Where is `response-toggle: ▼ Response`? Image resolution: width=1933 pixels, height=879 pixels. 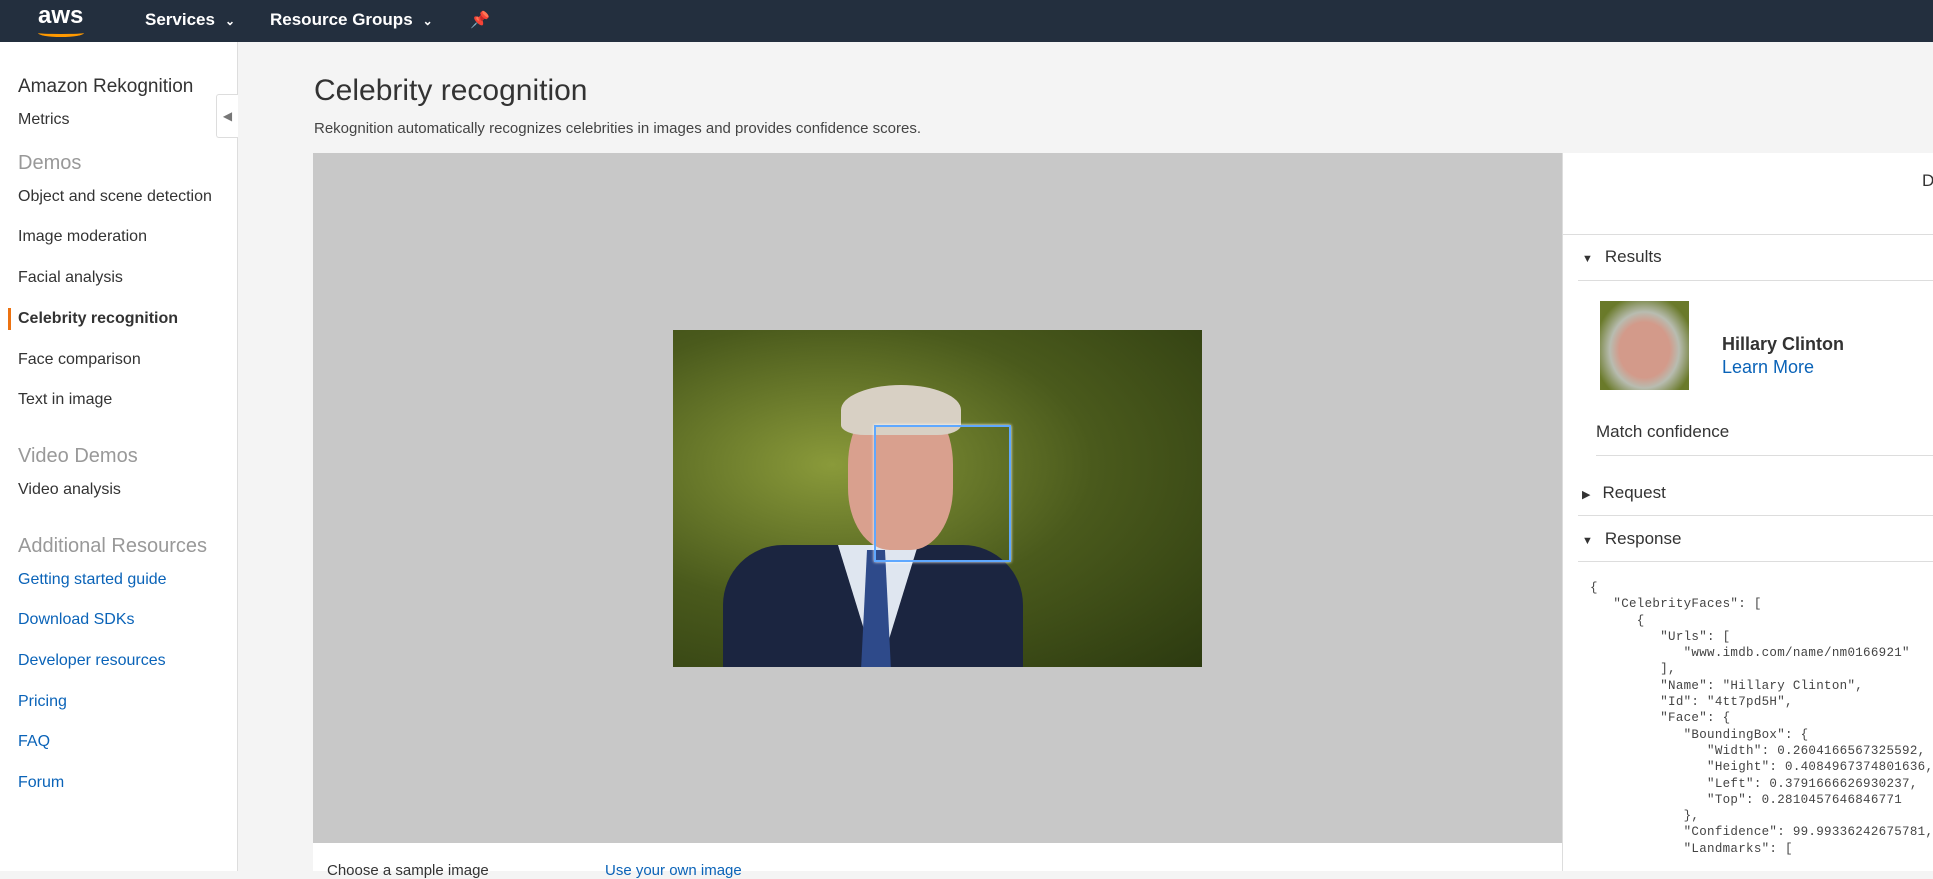
response-toggle: ▼ Response is located at coordinates (1631, 539).